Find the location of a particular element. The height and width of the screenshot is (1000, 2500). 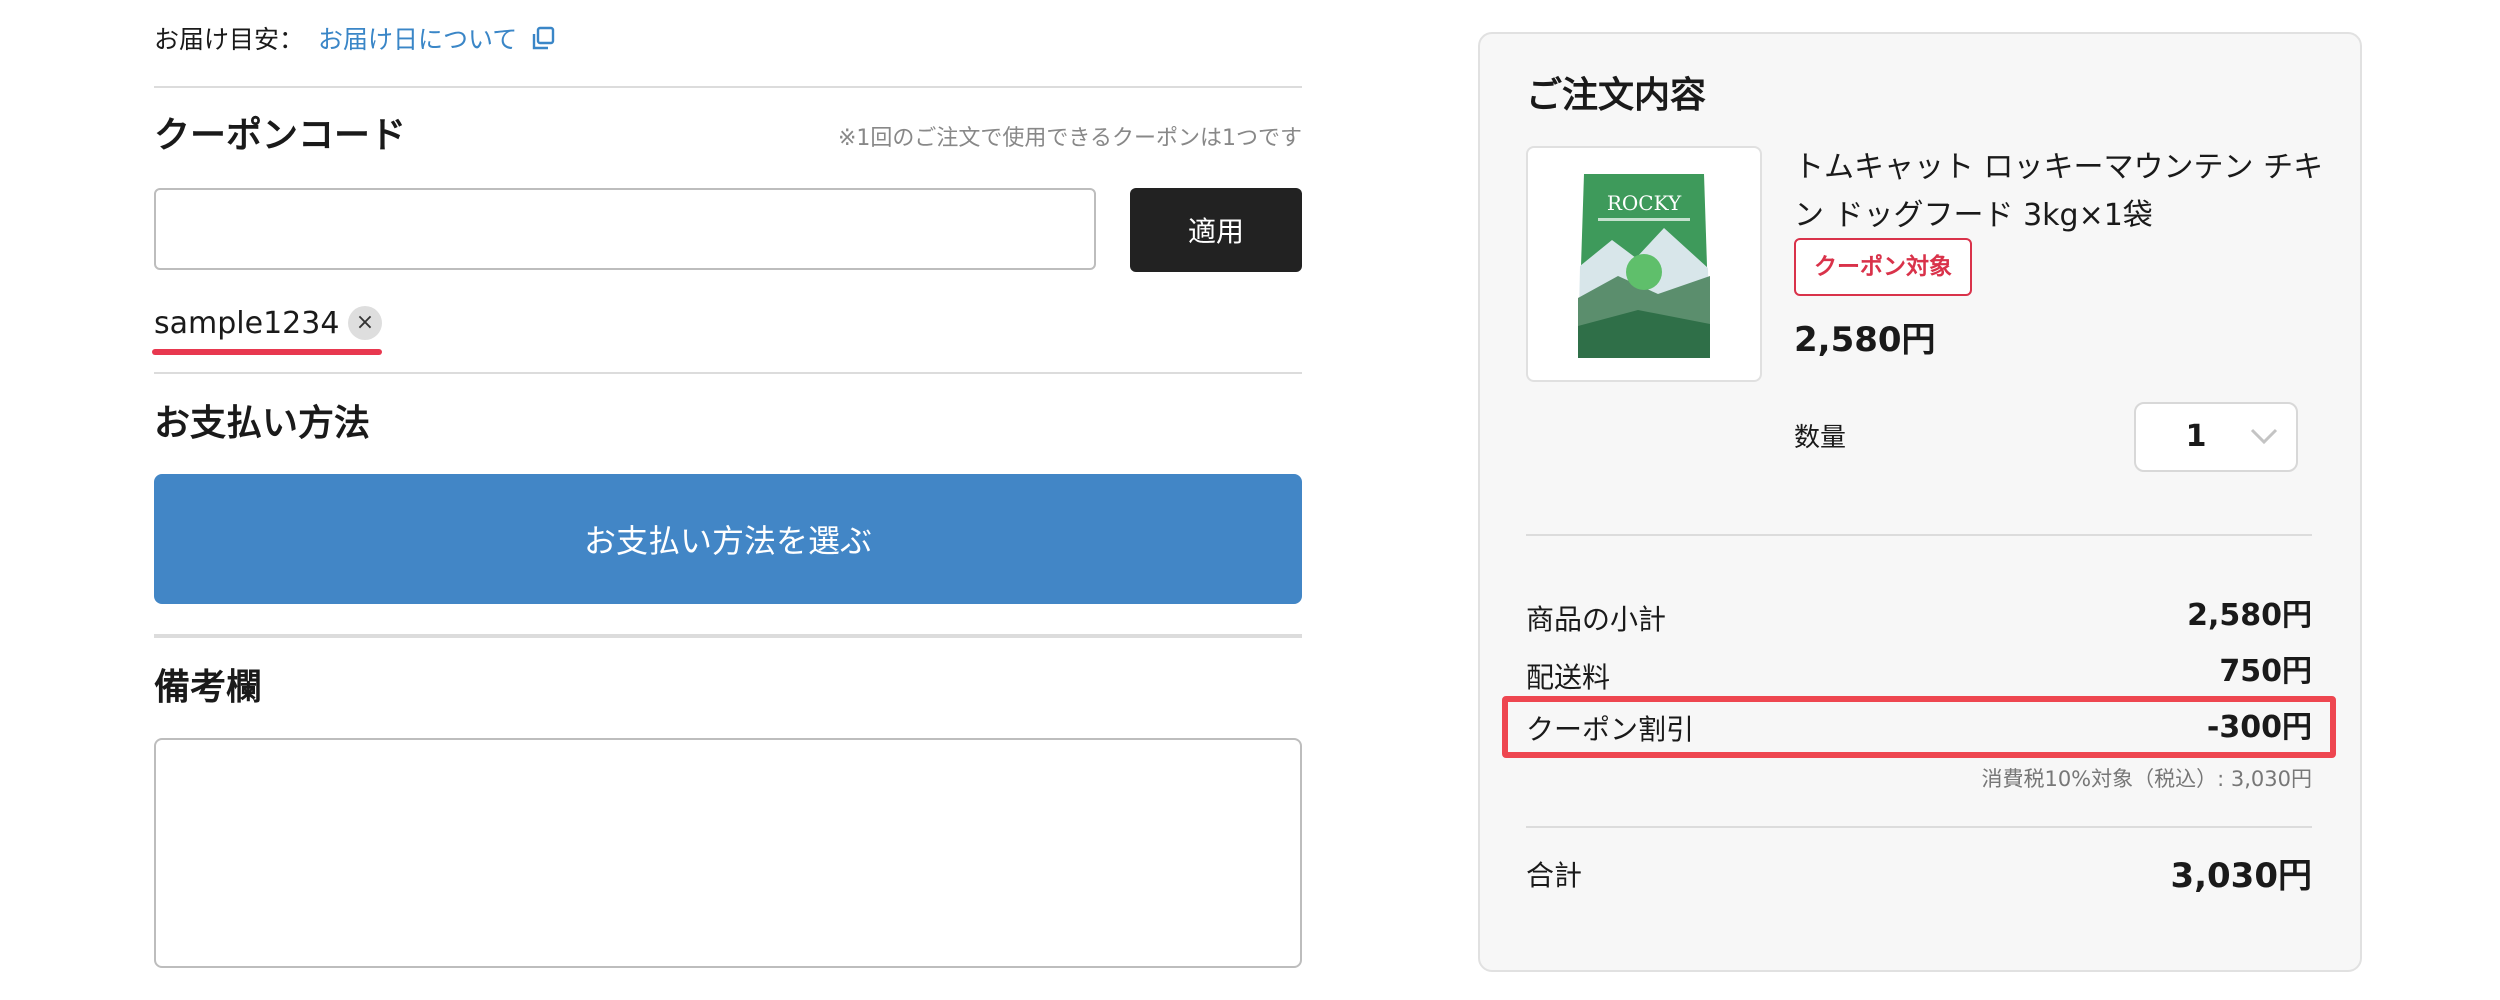

coupon-code-input is located at coordinates (625, 229).